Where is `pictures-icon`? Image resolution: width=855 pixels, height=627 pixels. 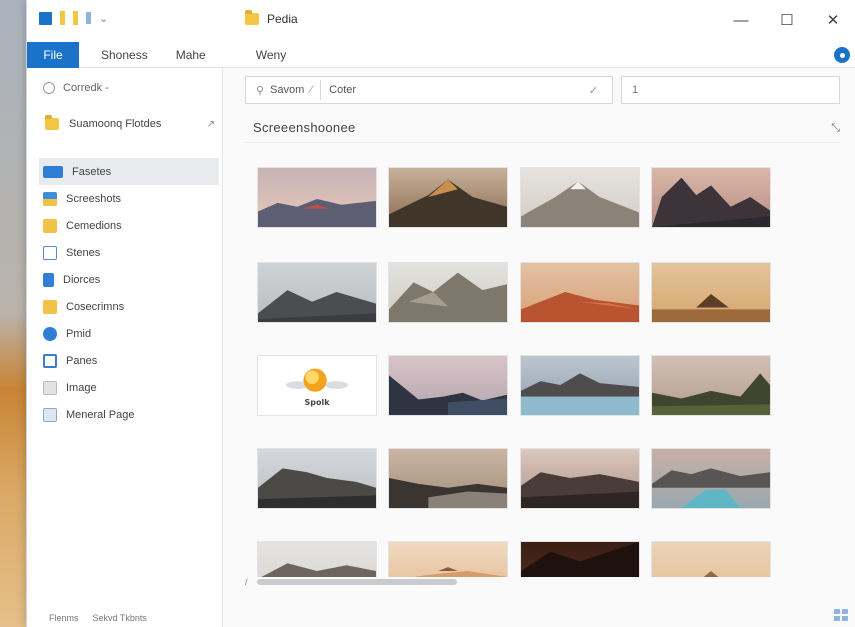 pictures-icon is located at coordinates (53, 171).